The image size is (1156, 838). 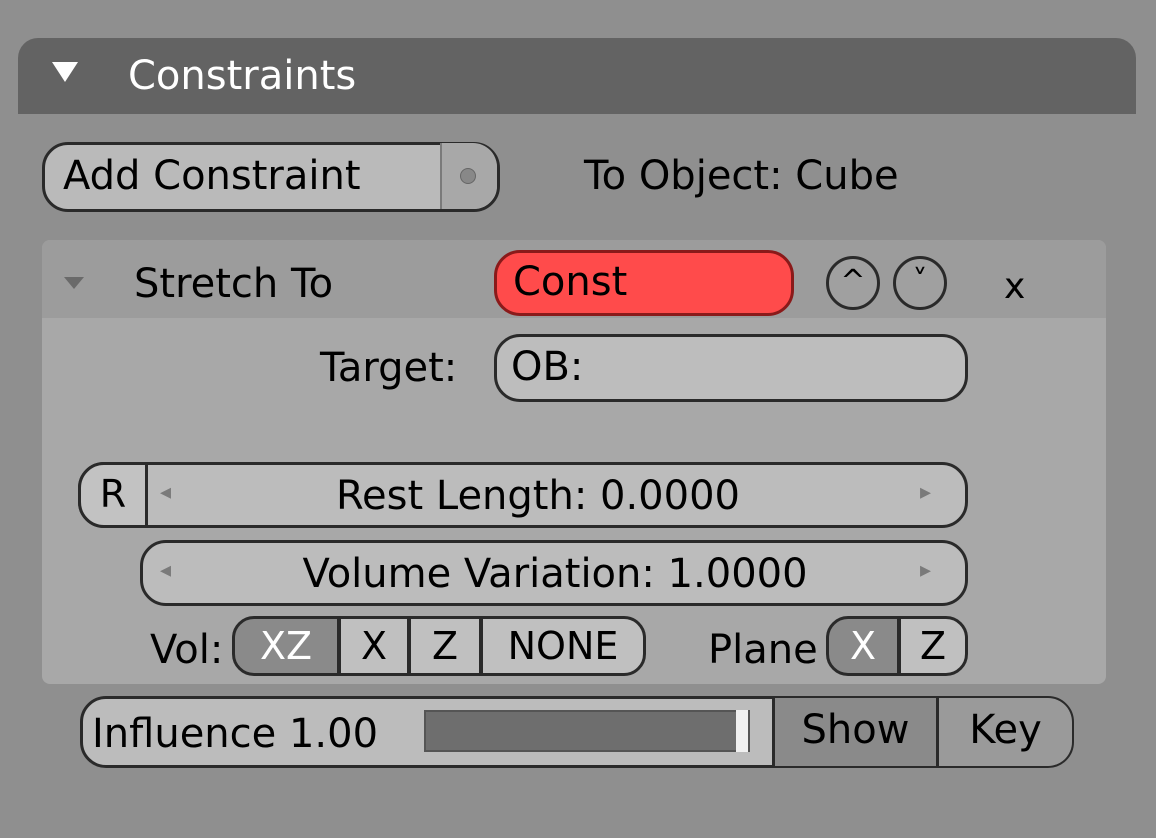 I want to click on collapse-triangle-icon, so click(x=65, y=72).